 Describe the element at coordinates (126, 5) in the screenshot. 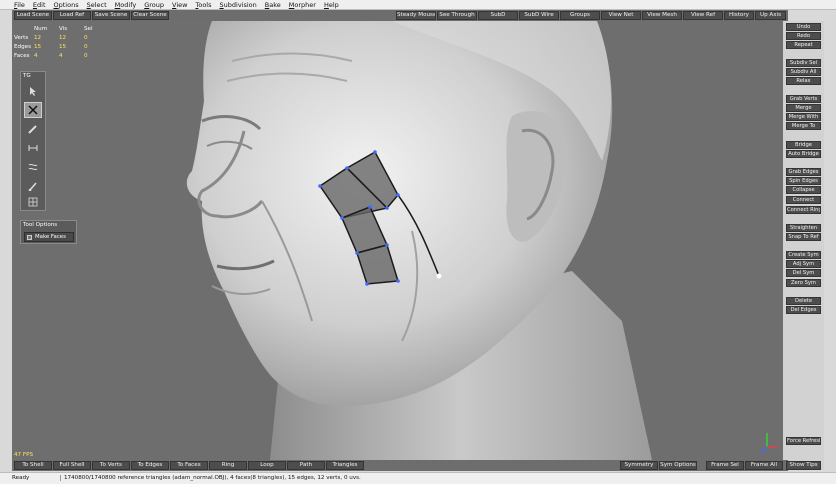

I see `menu-modify: Modify` at that location.